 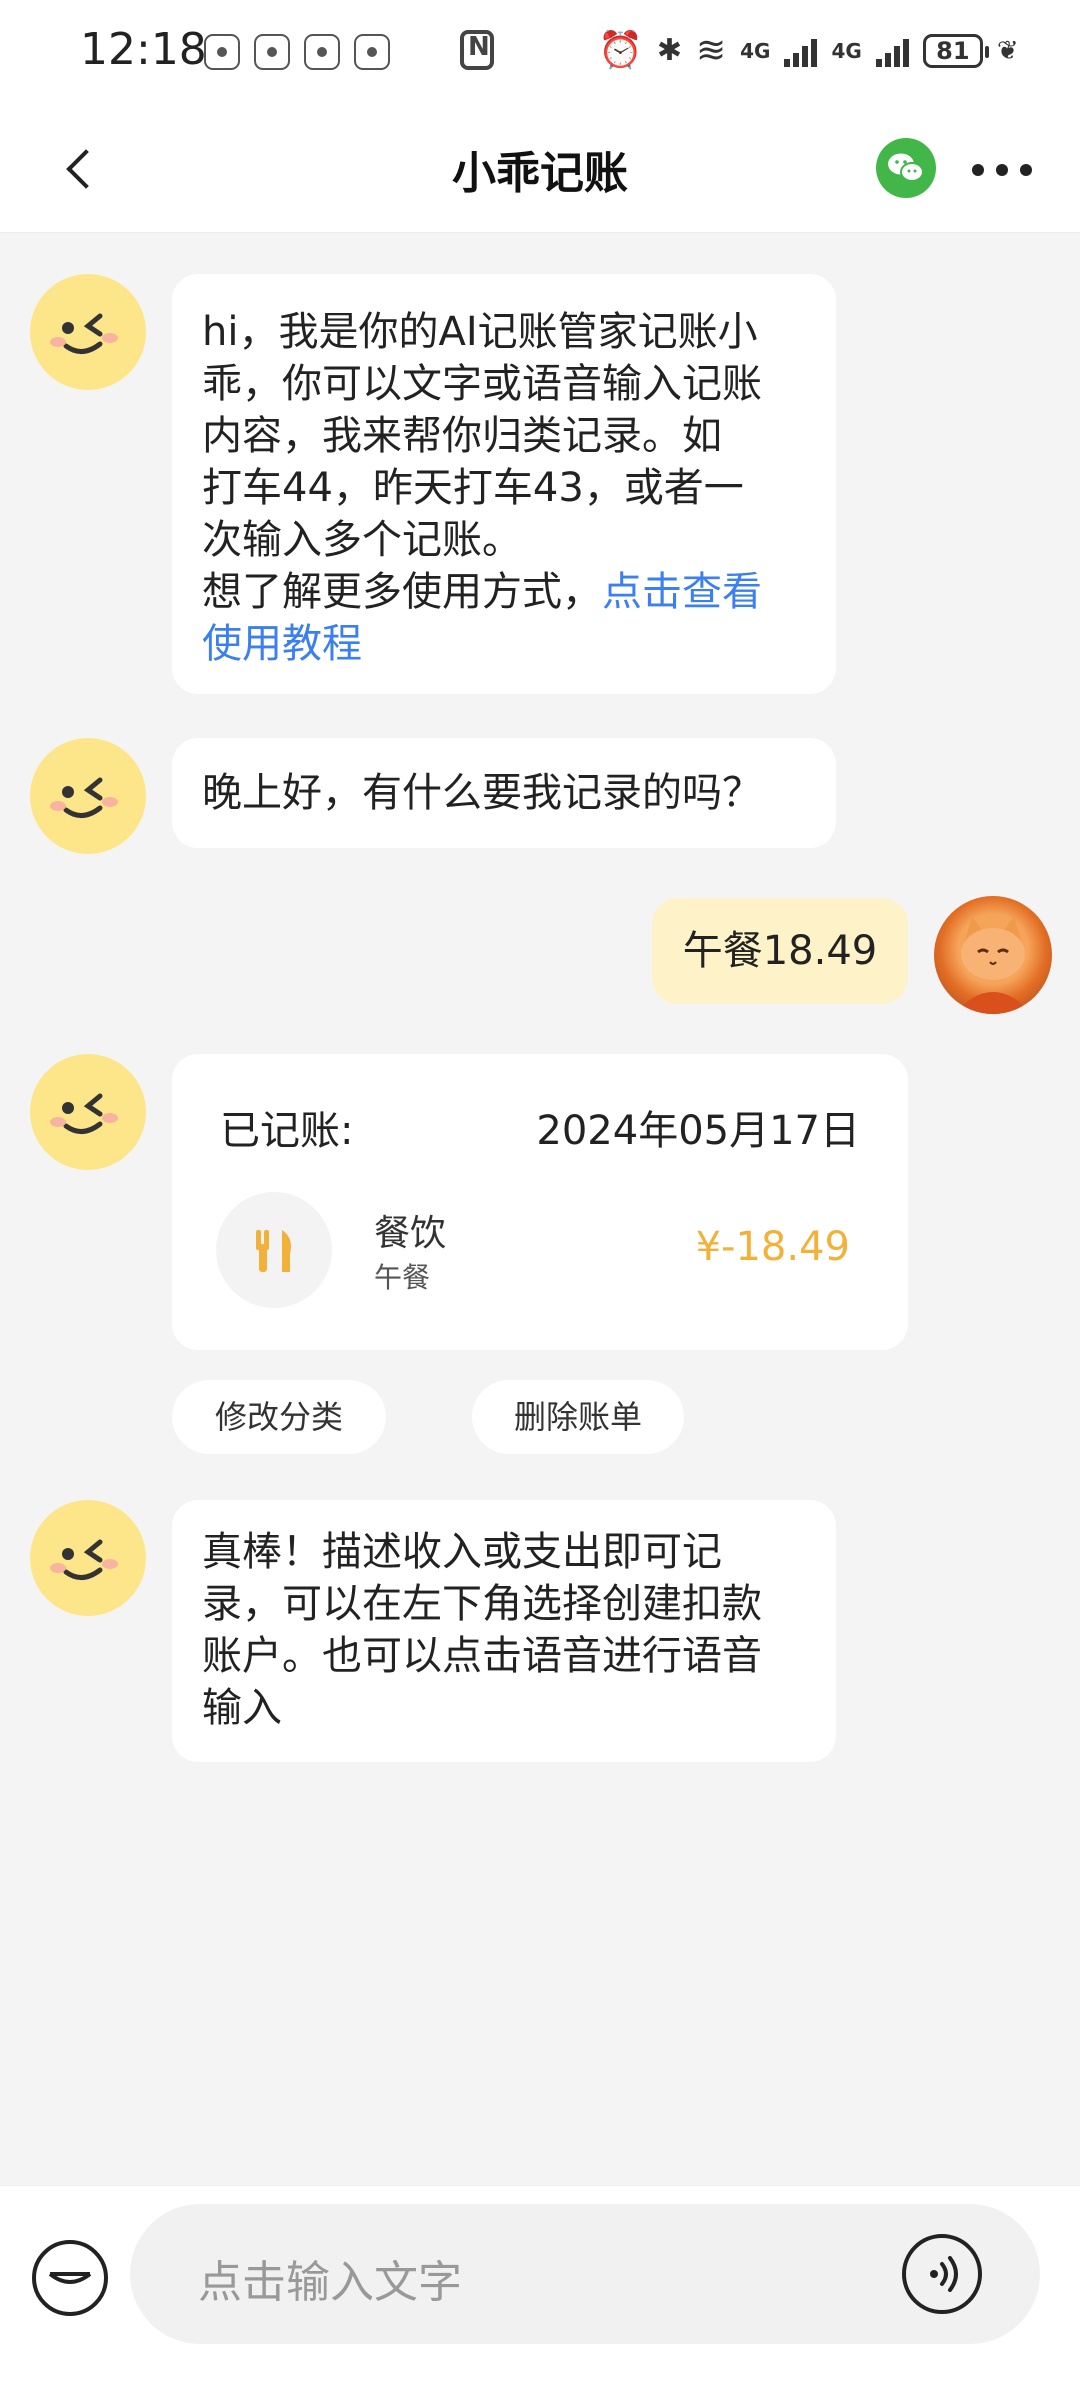 What do you see at coordinates (482, 793) in the screenshot?
I see `greeting-text: 晚上好，有什么要我记录的吗？` at bounding box center [482, 793].